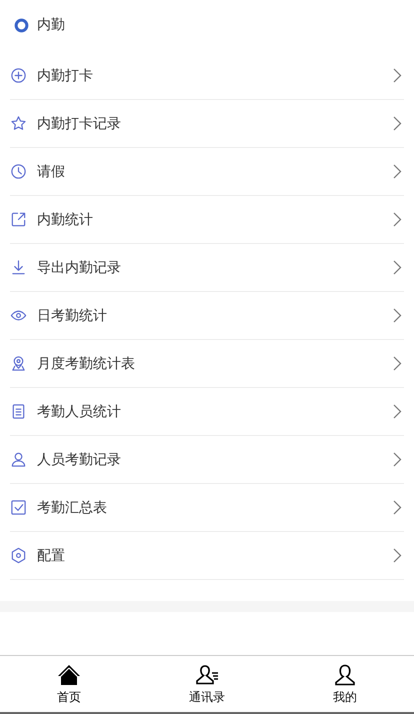  I want to click on section-title: 内勤, so click(51, 25).